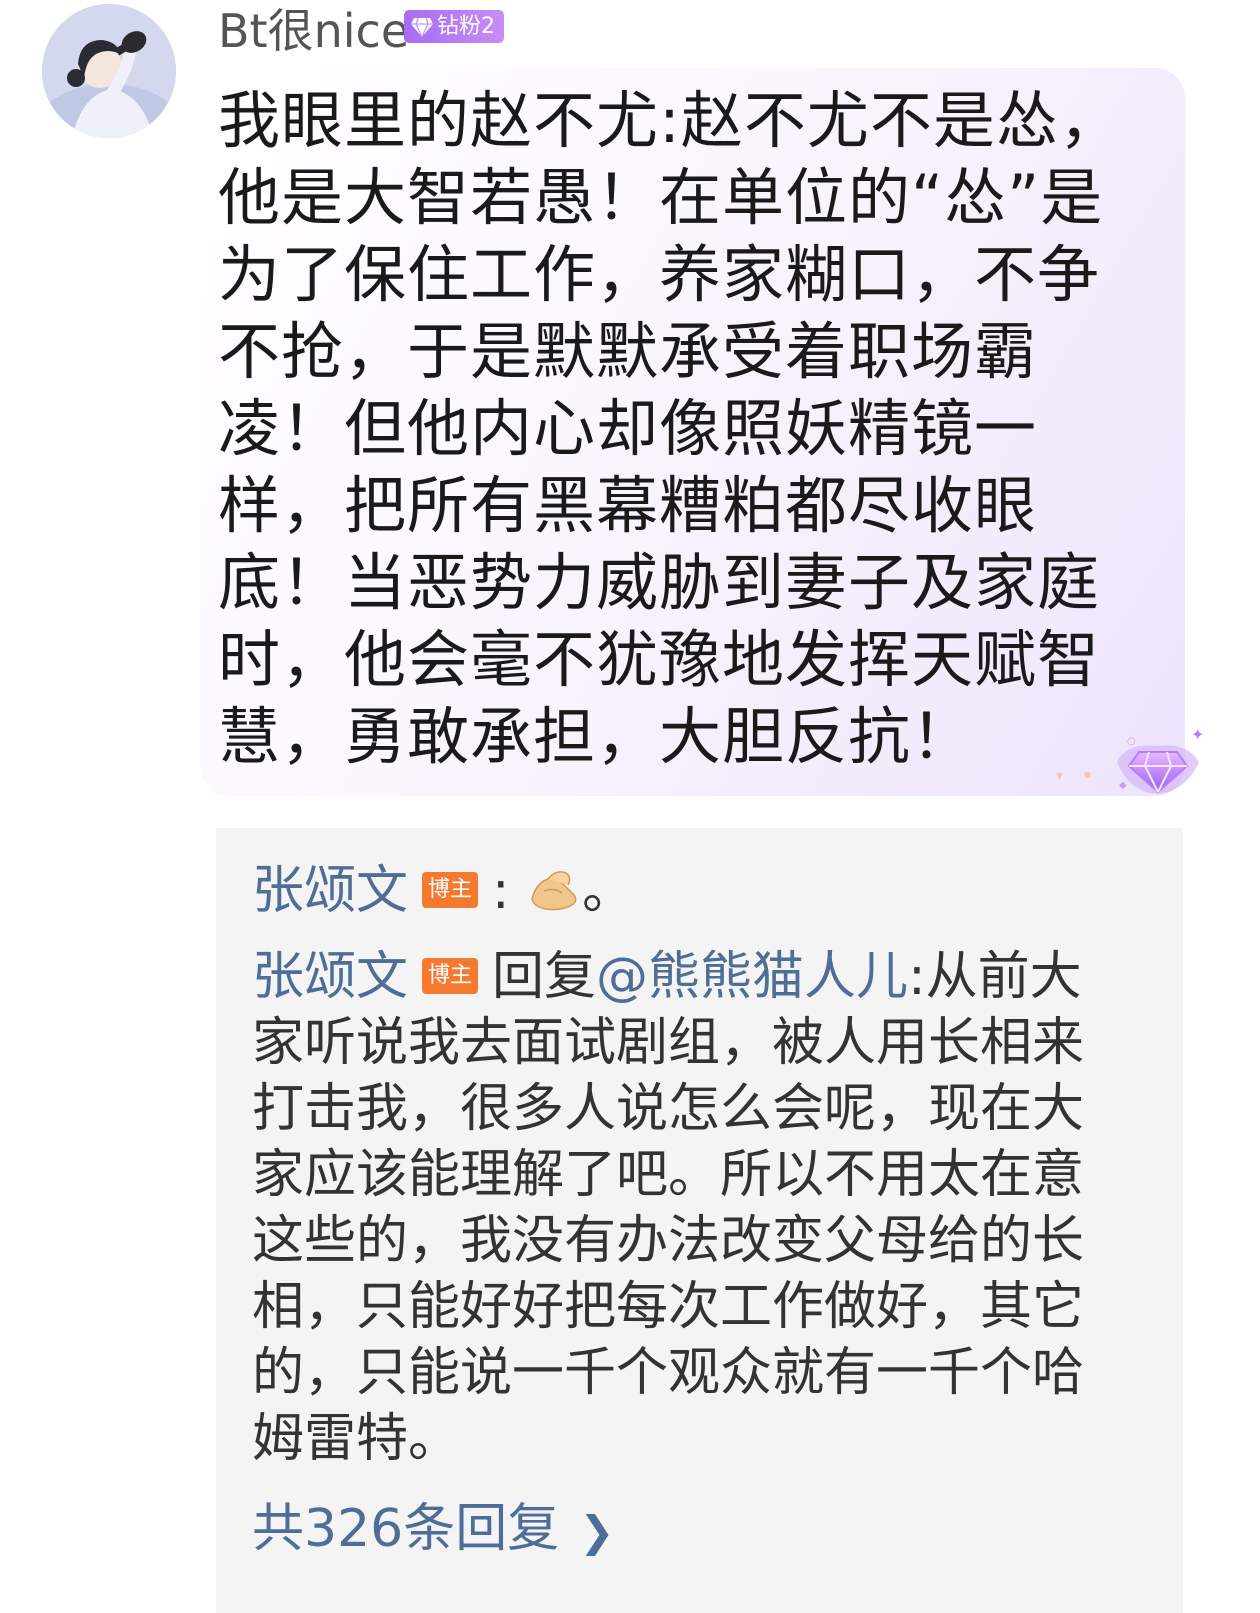 This screenshot has width=1260, height=1613. I want to click on reply-item: 张颂文 博主: 。, so click(672, 891).